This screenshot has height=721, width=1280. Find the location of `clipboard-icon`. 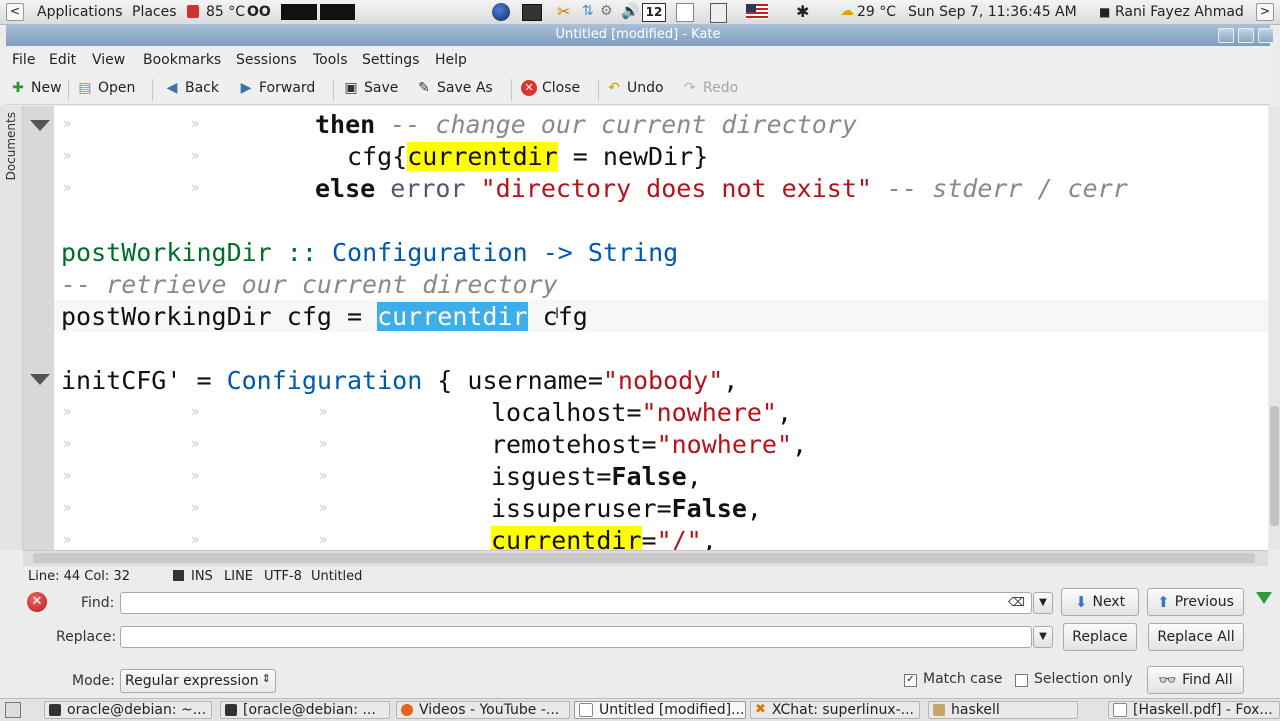

clipboard-icon is located at coordinates (718, 13).